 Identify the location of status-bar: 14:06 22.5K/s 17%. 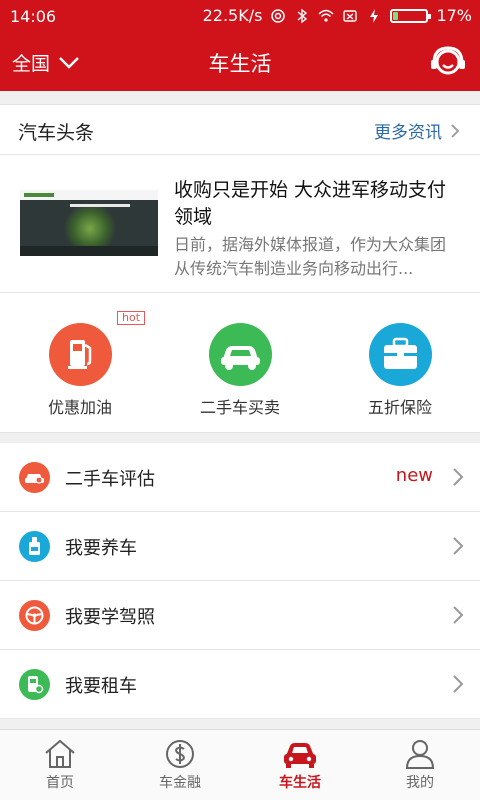
(240, 16).